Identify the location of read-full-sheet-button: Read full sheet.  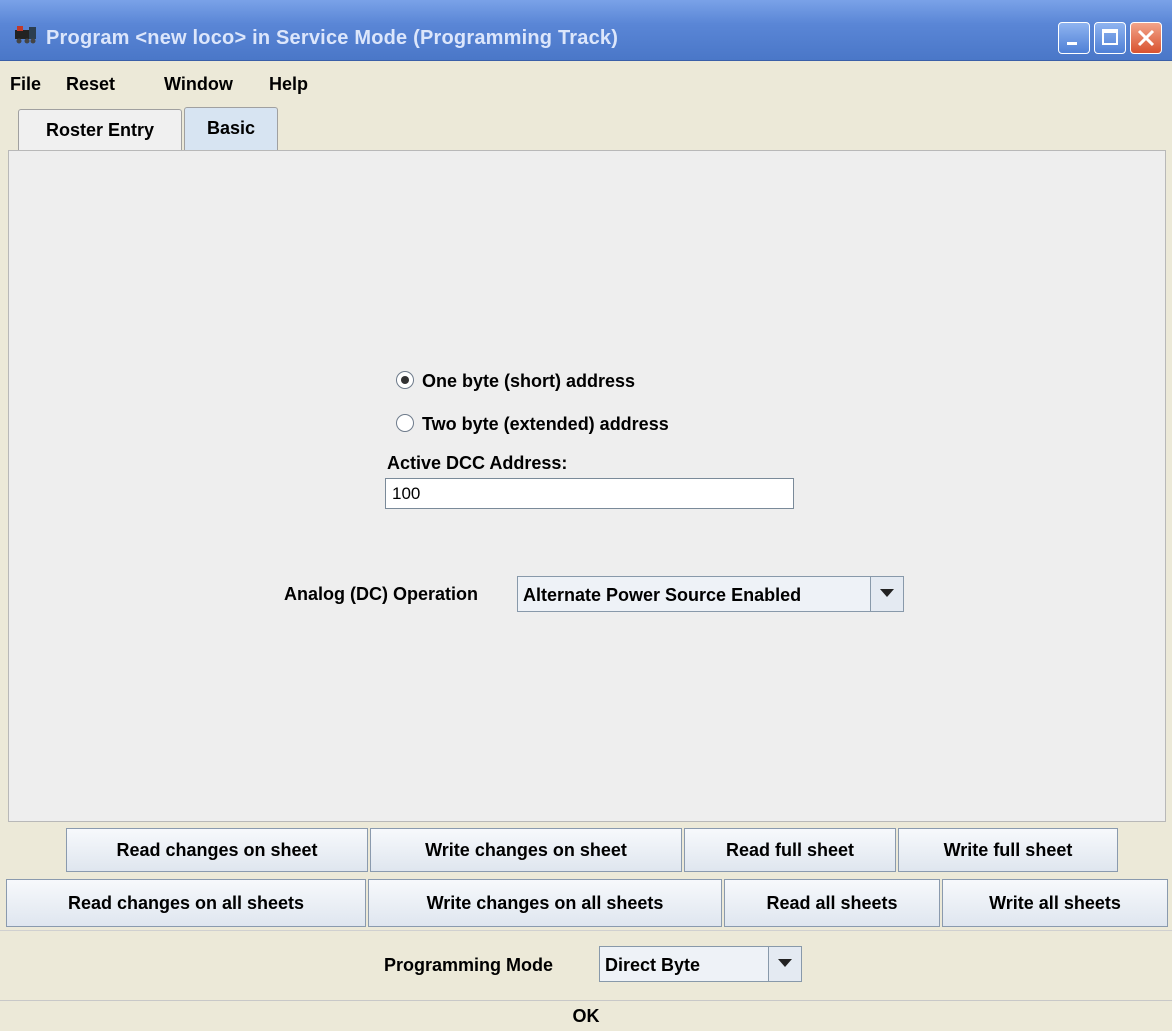
(790, 850).